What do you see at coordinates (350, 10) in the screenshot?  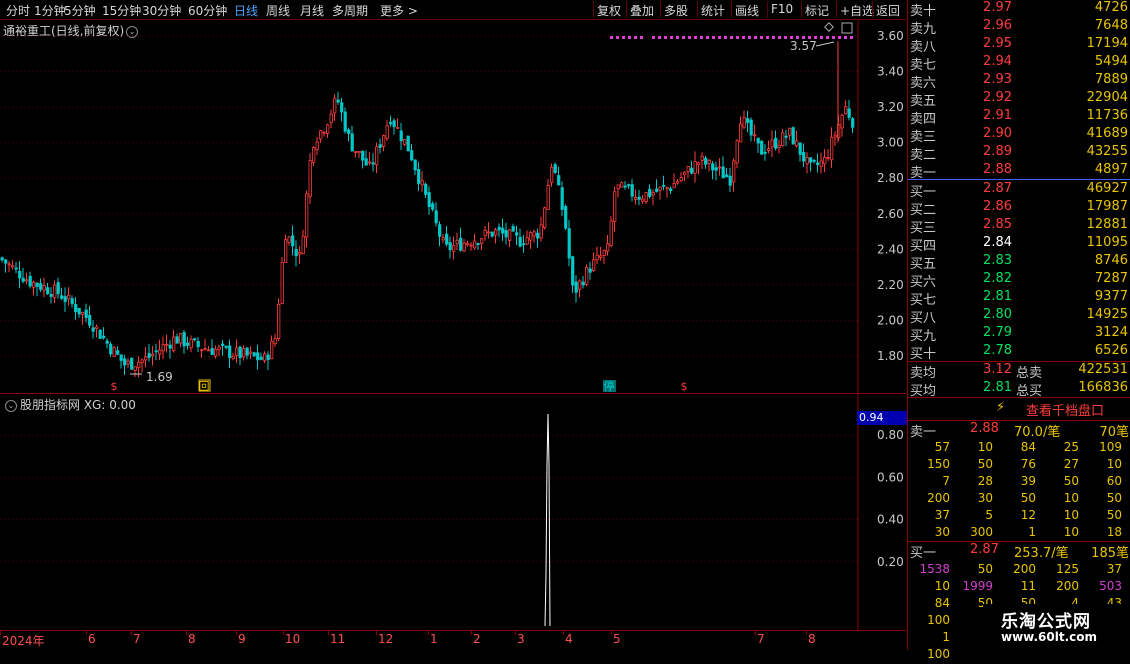 I see `period-tab-9: 多周期` at bounding box center [350, 10].